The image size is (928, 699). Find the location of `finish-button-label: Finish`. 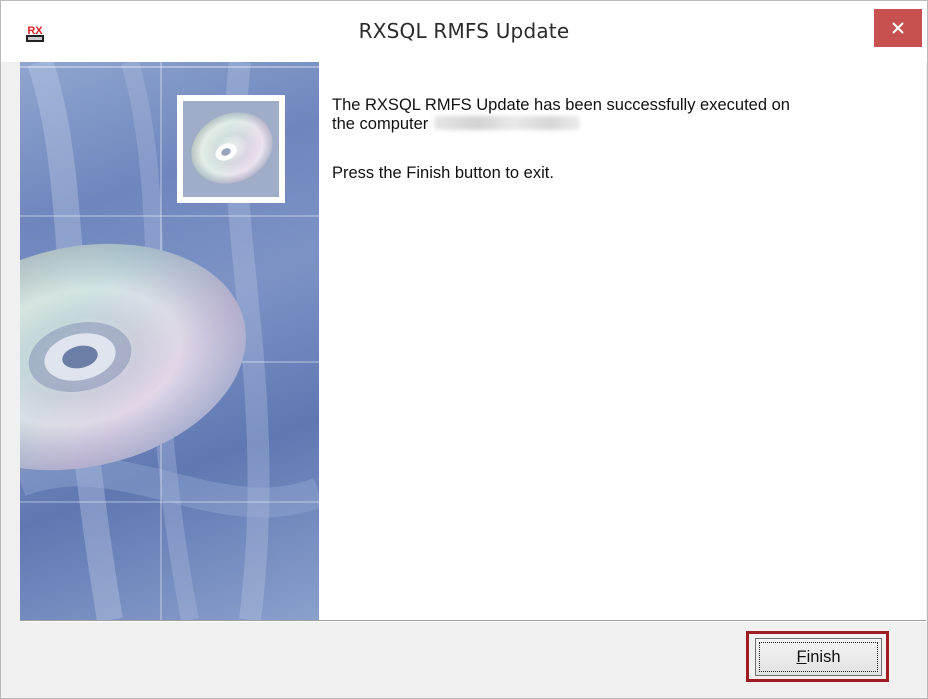

finish-button-label: Finish is located at coordinates (818, 656).